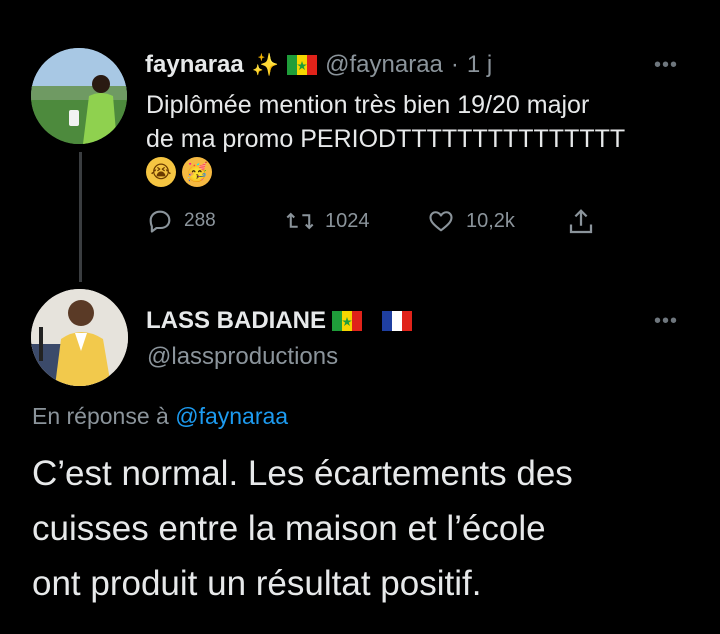 The width and height of the screenshot is (720, 634). Describe the element at coordinates (490, 220) in the screenshot. I see `like-count: 10,2k` at that location.